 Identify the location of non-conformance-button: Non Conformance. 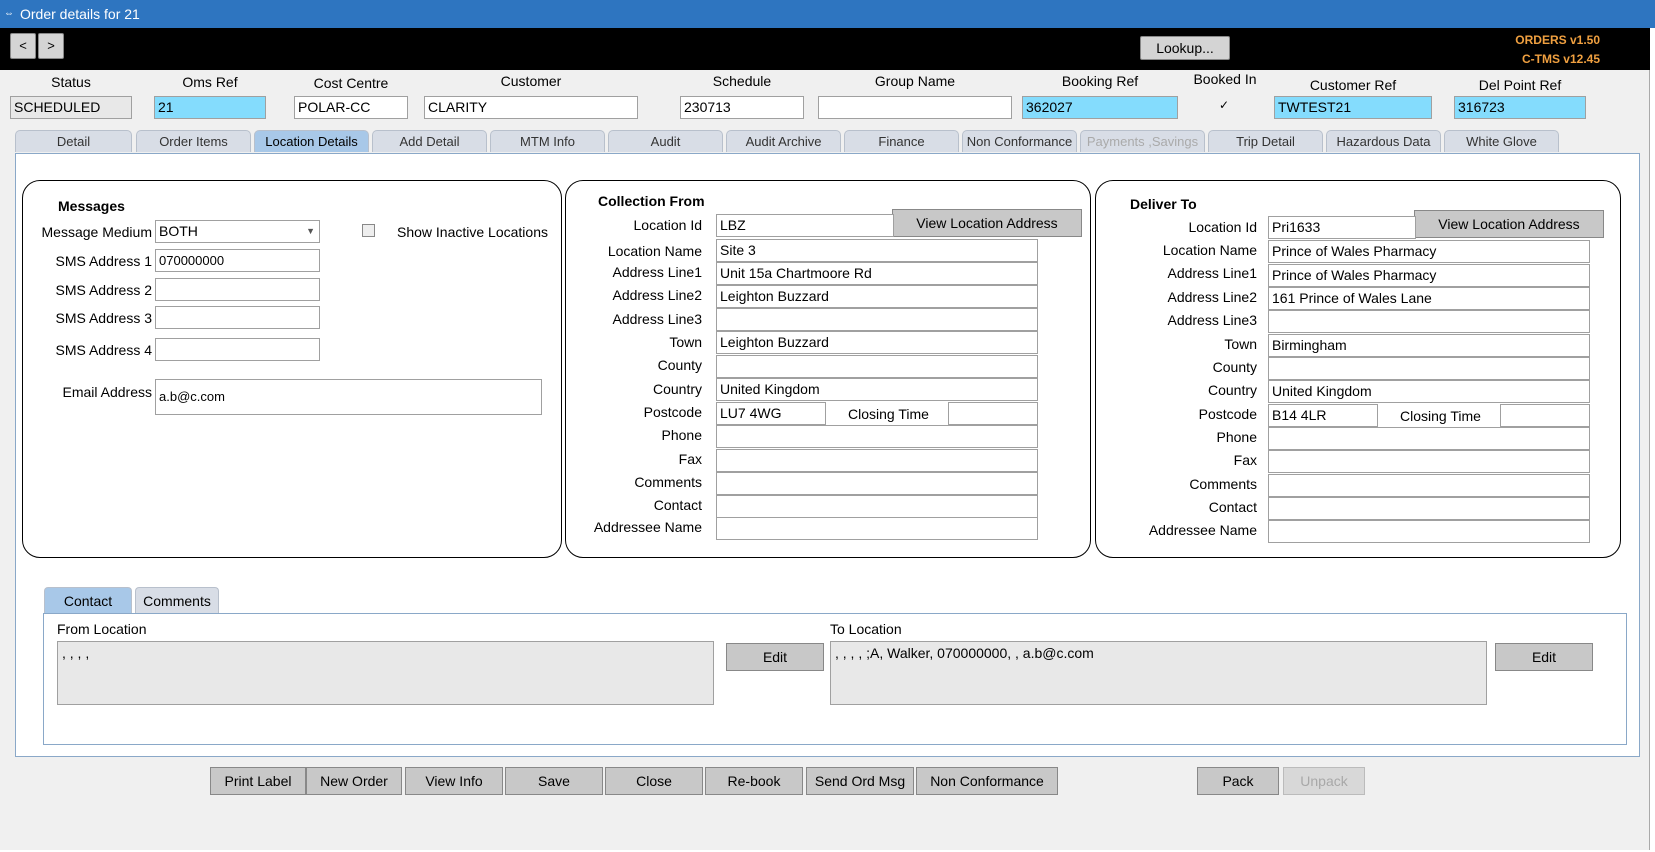
(987, 781).